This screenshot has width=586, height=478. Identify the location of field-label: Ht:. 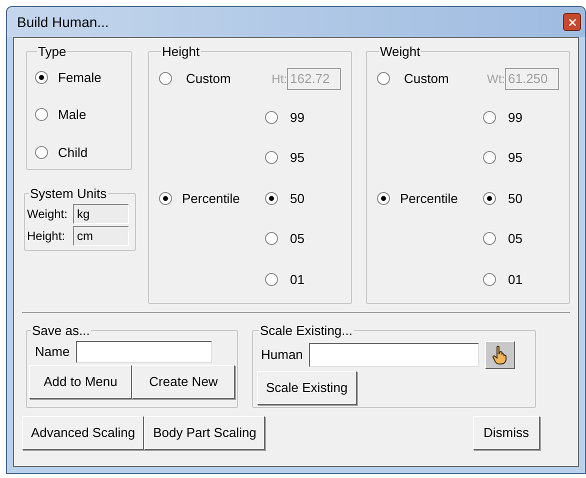
(279, 79).